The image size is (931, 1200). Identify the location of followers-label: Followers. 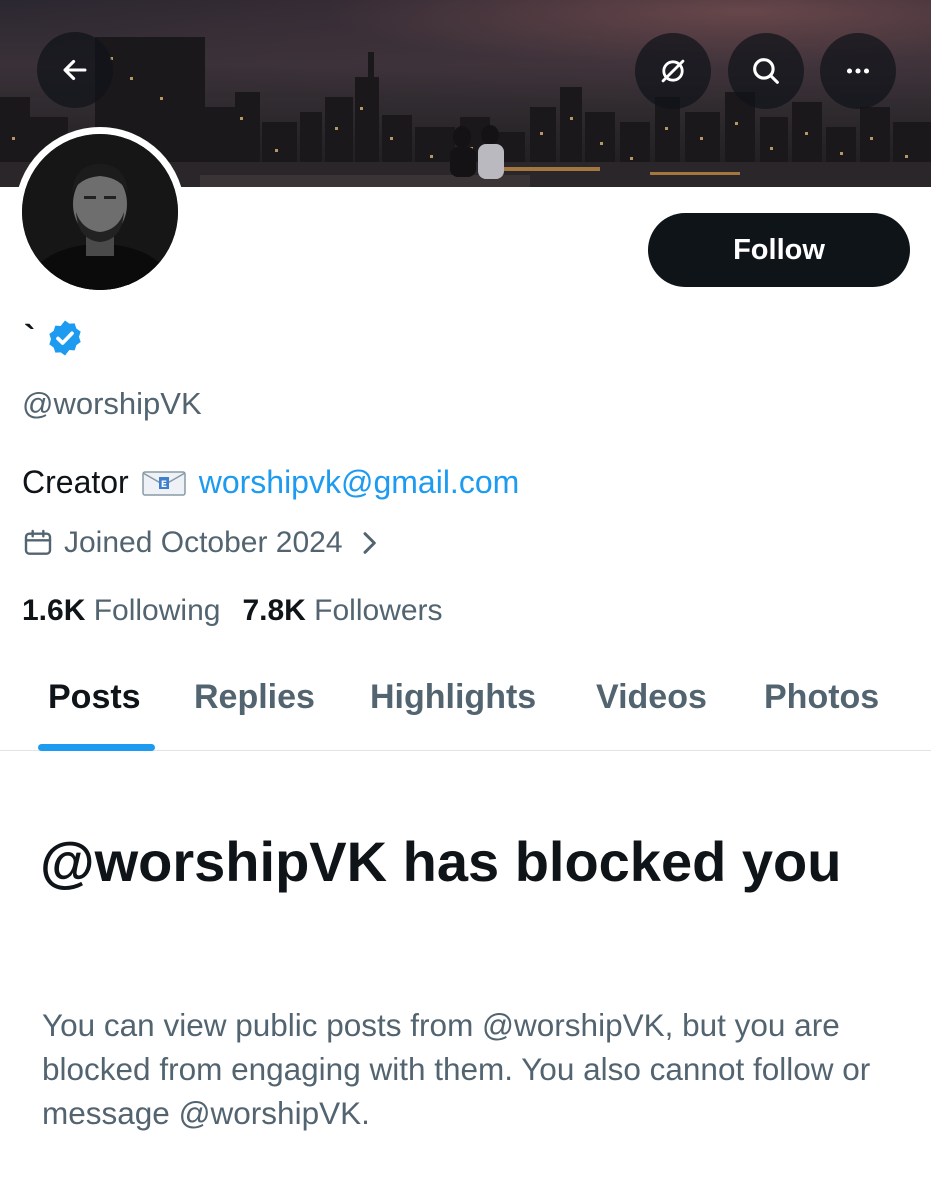
(378, 610).